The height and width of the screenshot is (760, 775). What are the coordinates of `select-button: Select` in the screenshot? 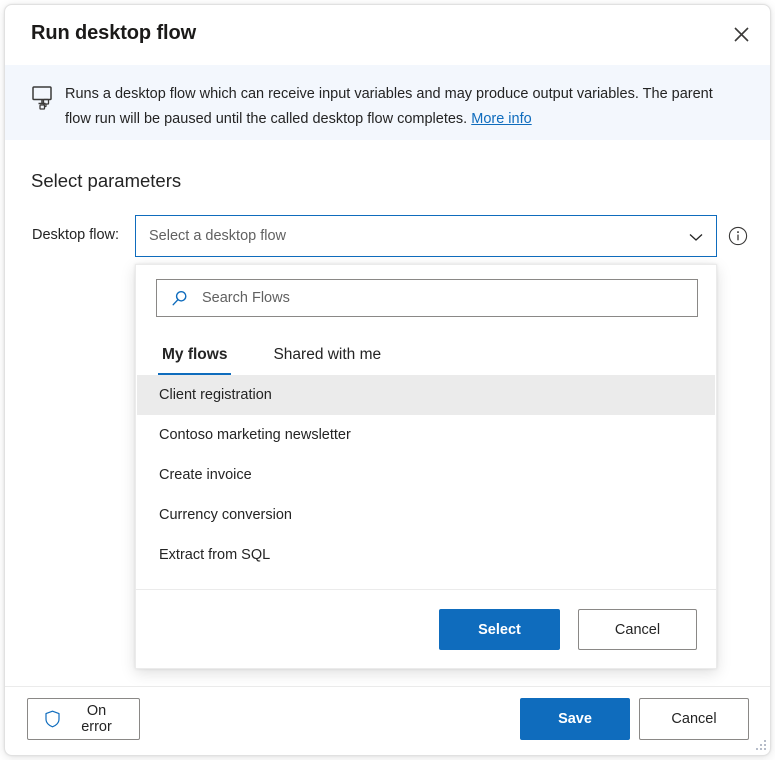 It's located at (499, 629).